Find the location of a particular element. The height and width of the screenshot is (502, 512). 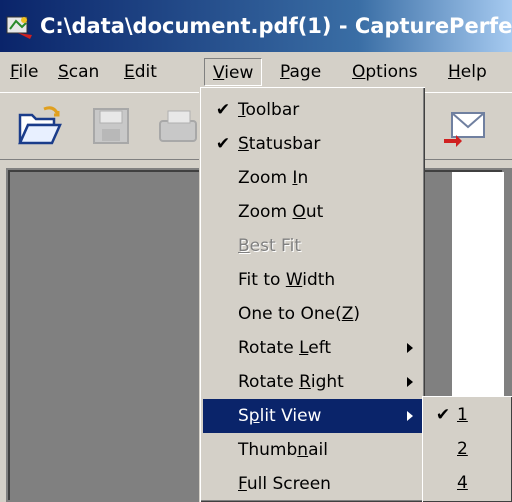

open-folder-icon is located at coordinates (40, 127).